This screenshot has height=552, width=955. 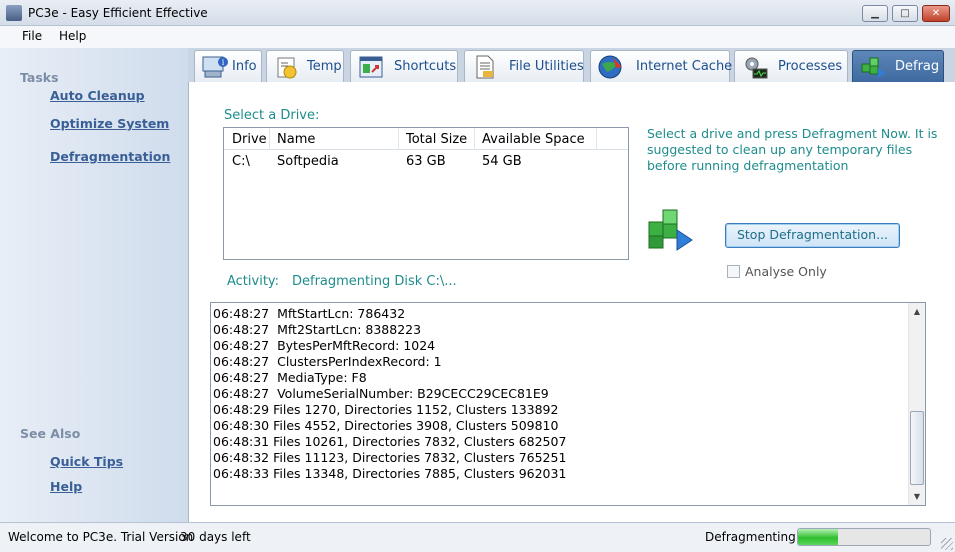 What do you see at coordinates (425, 66) in the screenshot?
I see `tab-shortcuts-label: Shortcuts` at bounding box center [425, 66].